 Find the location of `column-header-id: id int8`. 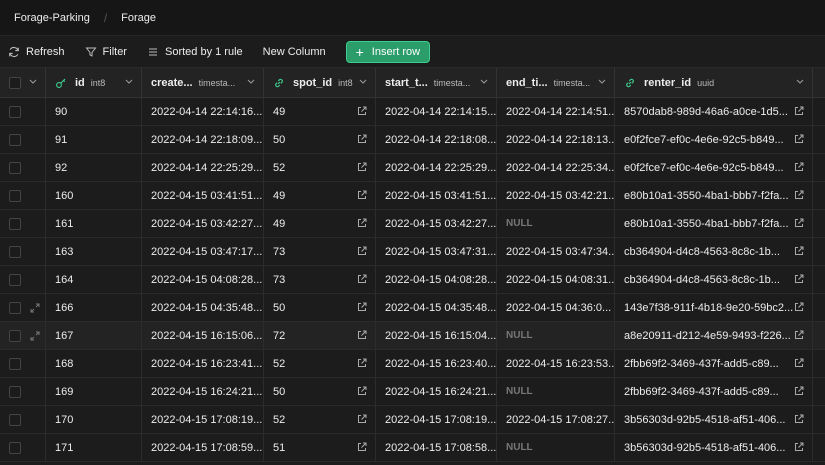

column-header-id: id int8 is located at coordinates (94, 82).